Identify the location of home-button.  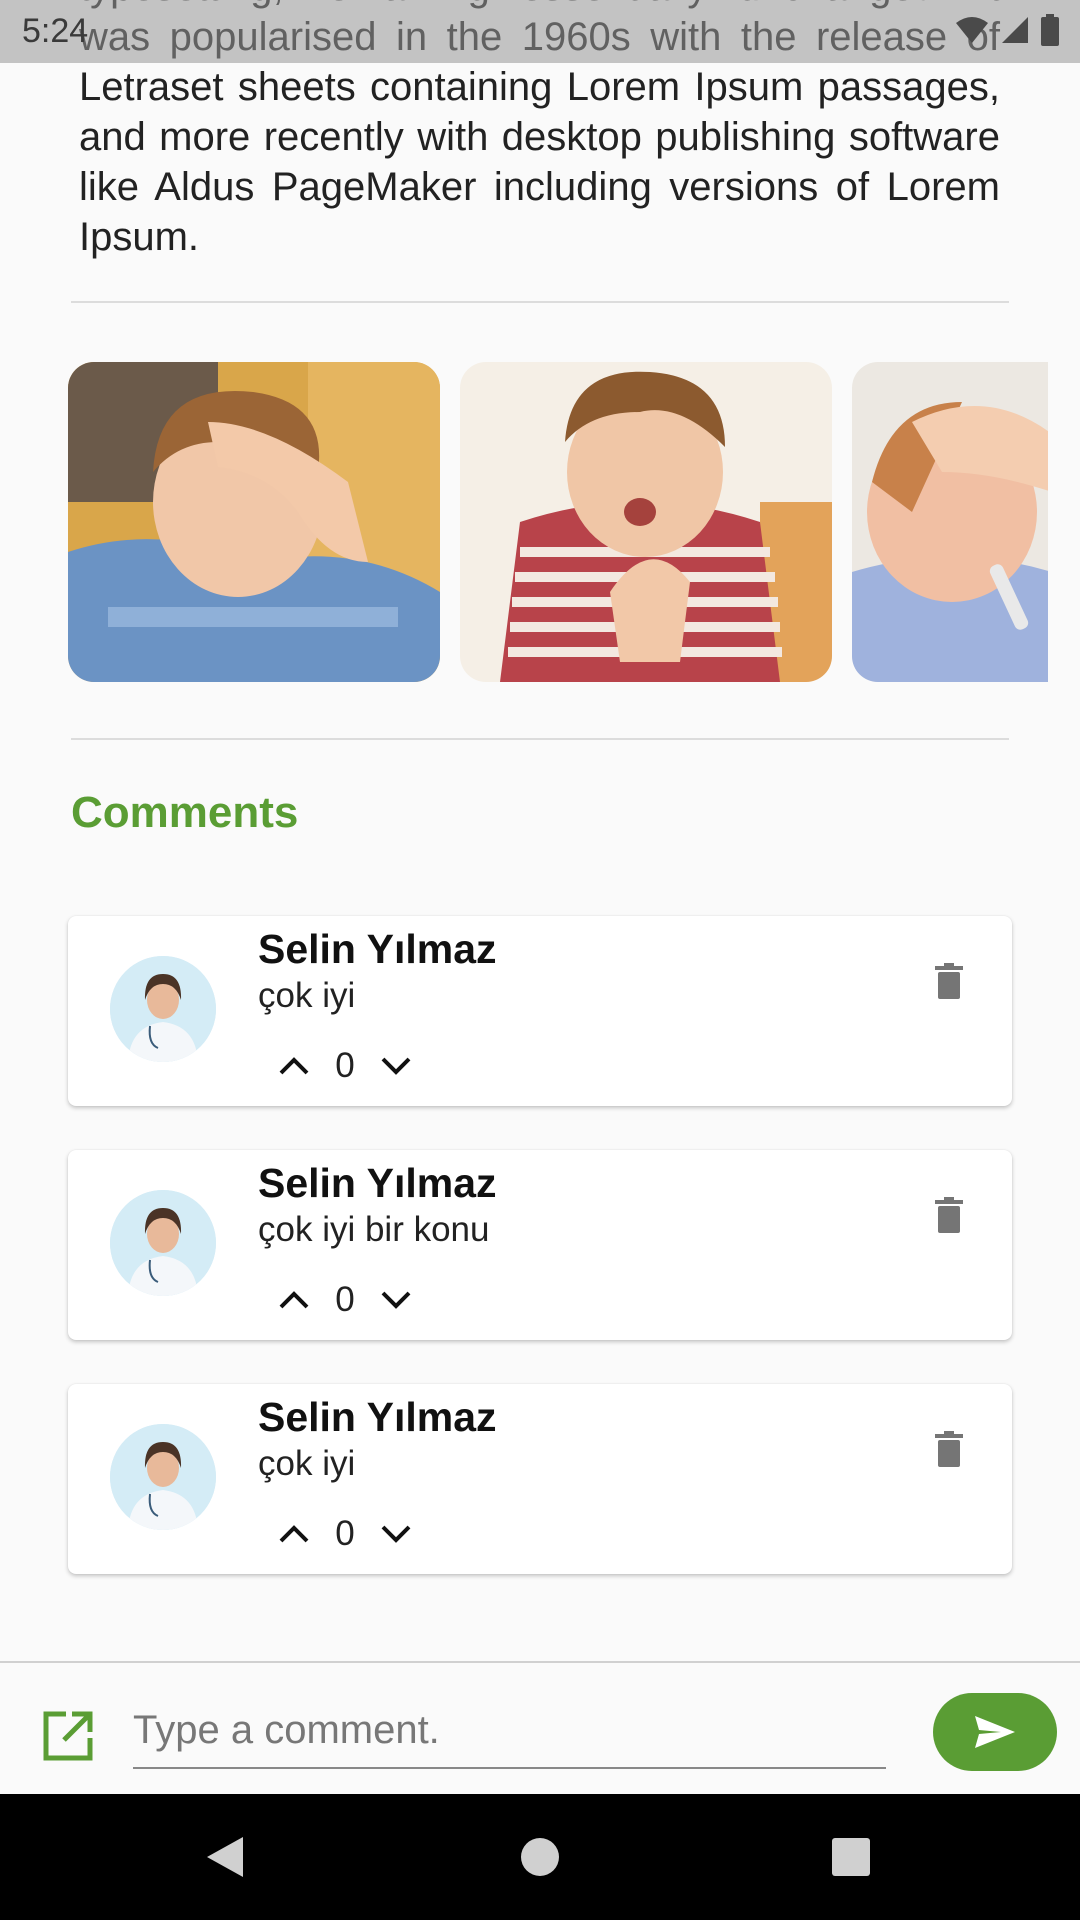
(540, 1857).